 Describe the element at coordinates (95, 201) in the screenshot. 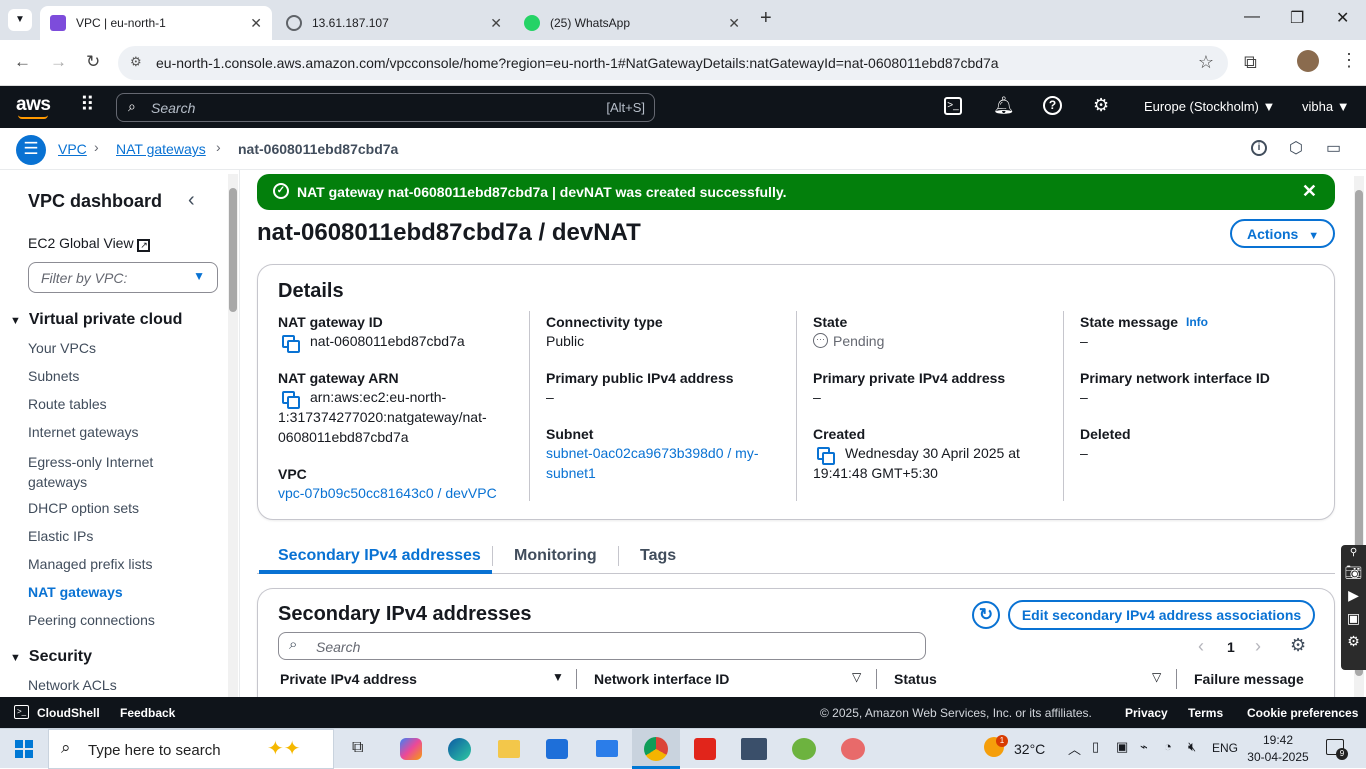

I see `sidebar-title: VPC dashboard` at that location.